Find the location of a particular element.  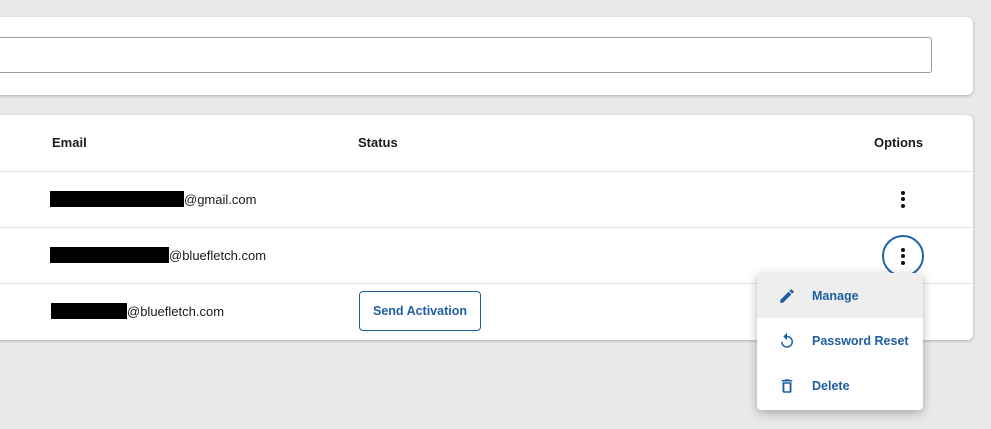

column-header-status: Status is located at coordinates (378, 142).